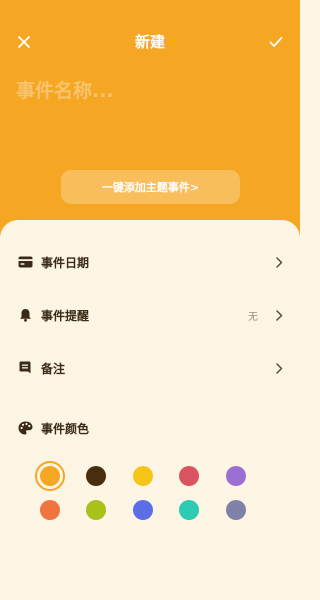 This screenshot has height=600, width=320. I want to click on note-icon, so click(25, 368).